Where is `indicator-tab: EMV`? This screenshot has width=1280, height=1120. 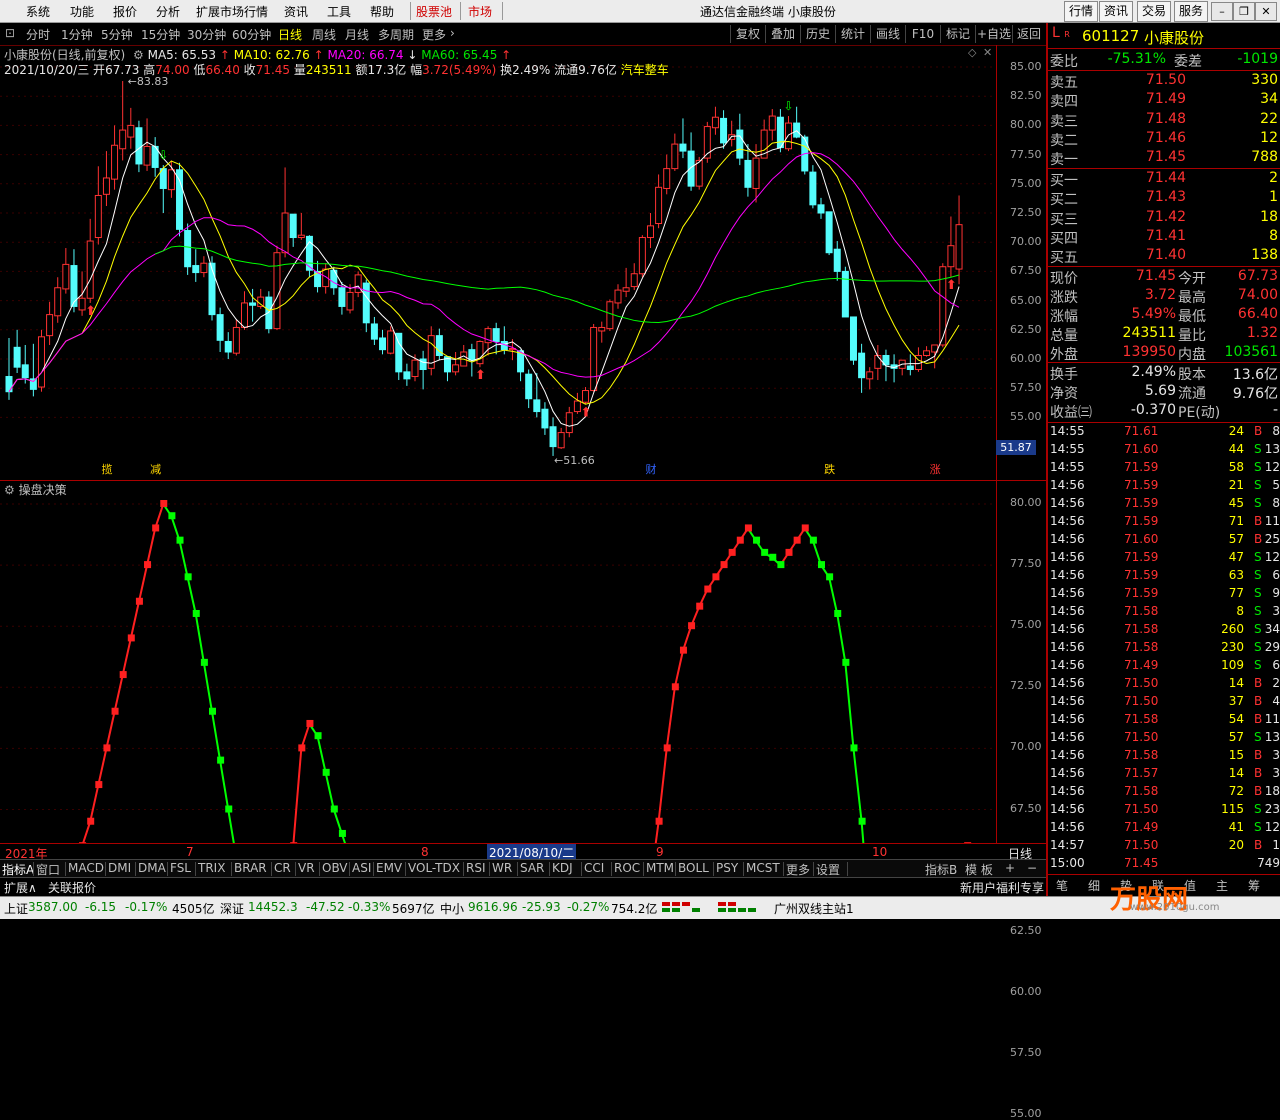 indicator-tab: EMV is located at coordinates (389, 868).